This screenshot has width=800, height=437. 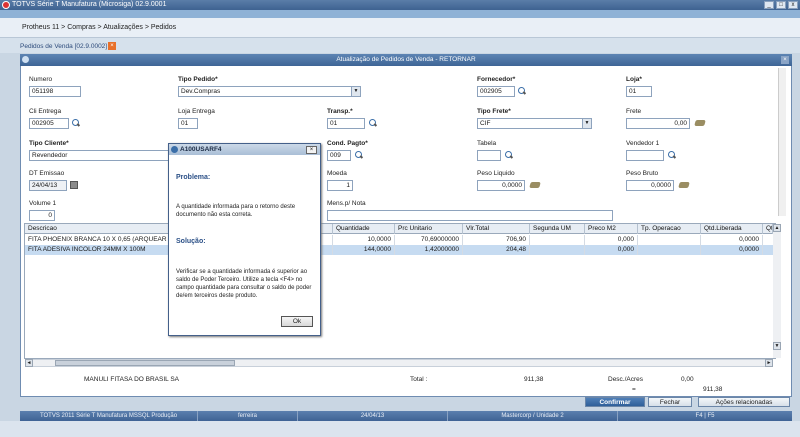 What do you see at coordinates (201, 91) in the screenshot?
I see `tipo-pedido-value: Dev.Compras` at bounding box center [201, 91].